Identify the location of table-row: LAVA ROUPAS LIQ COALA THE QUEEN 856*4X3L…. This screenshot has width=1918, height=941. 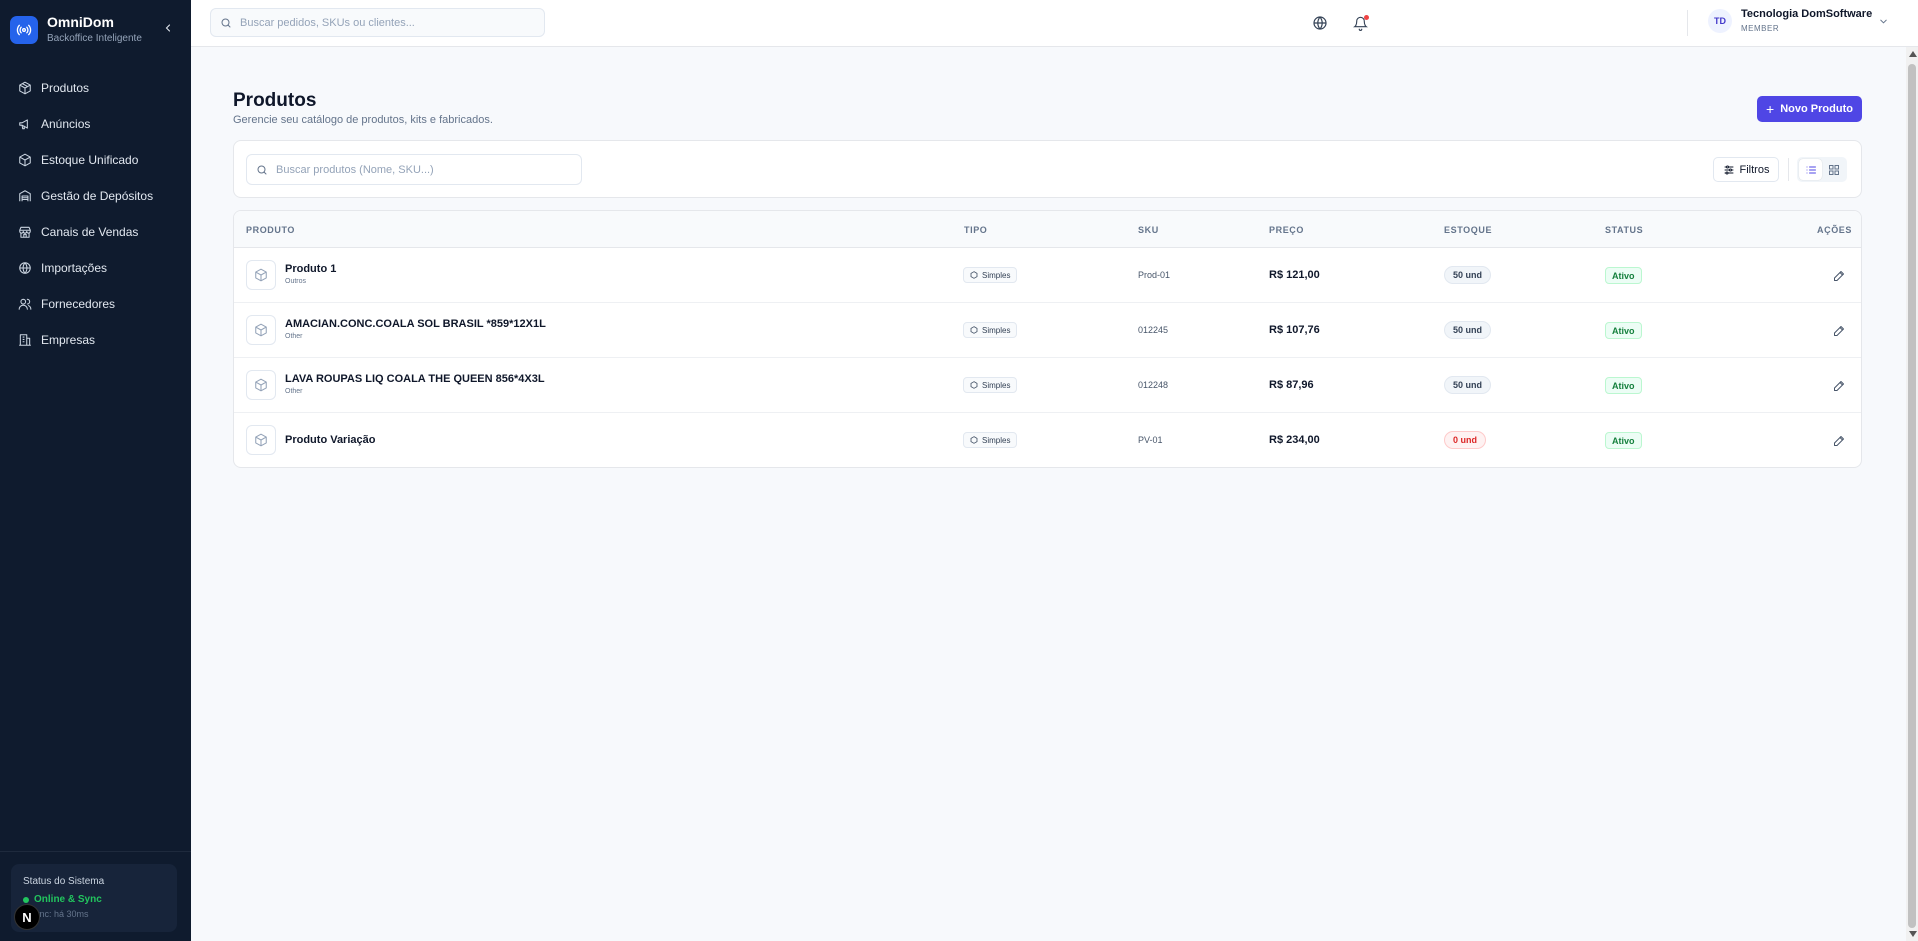
(1047, 385).